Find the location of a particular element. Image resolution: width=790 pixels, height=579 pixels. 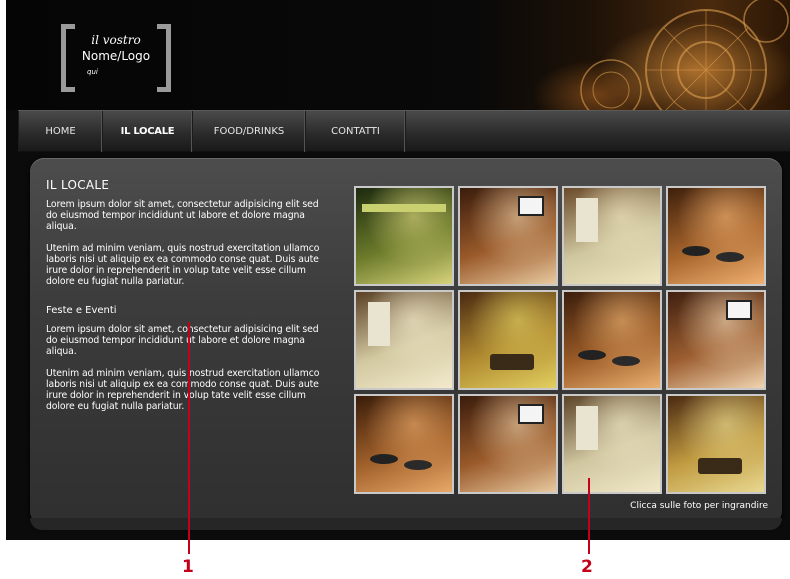

logo-text-line2: Nome/Logo is located at coordinates (116, 56).